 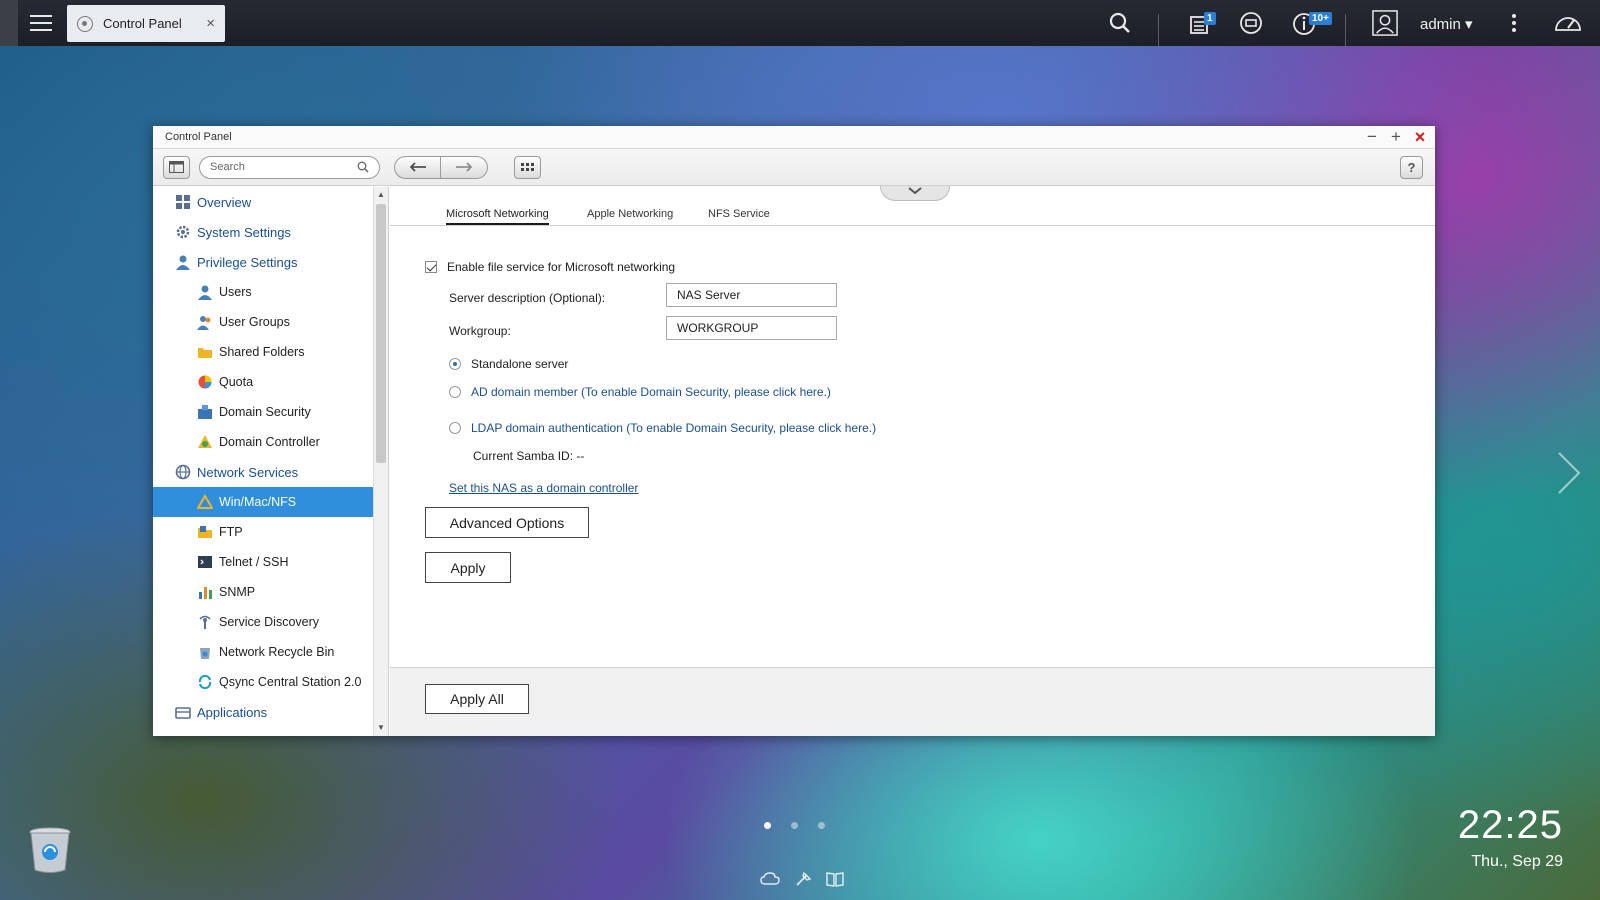 What do you see at coordinates (263, 532) in the screenshot?
I see `sidebar-item-ftp: FTP` at bounding box center [263, 532].